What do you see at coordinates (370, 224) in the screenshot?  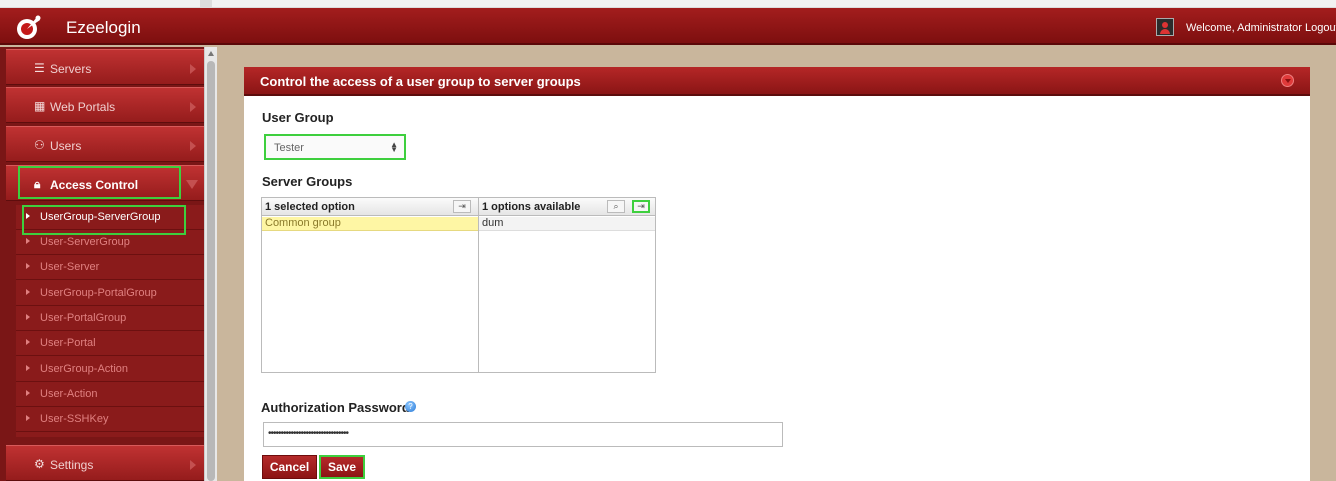 I see `selected-option-item: Common group` at bounding box center [370, 224].